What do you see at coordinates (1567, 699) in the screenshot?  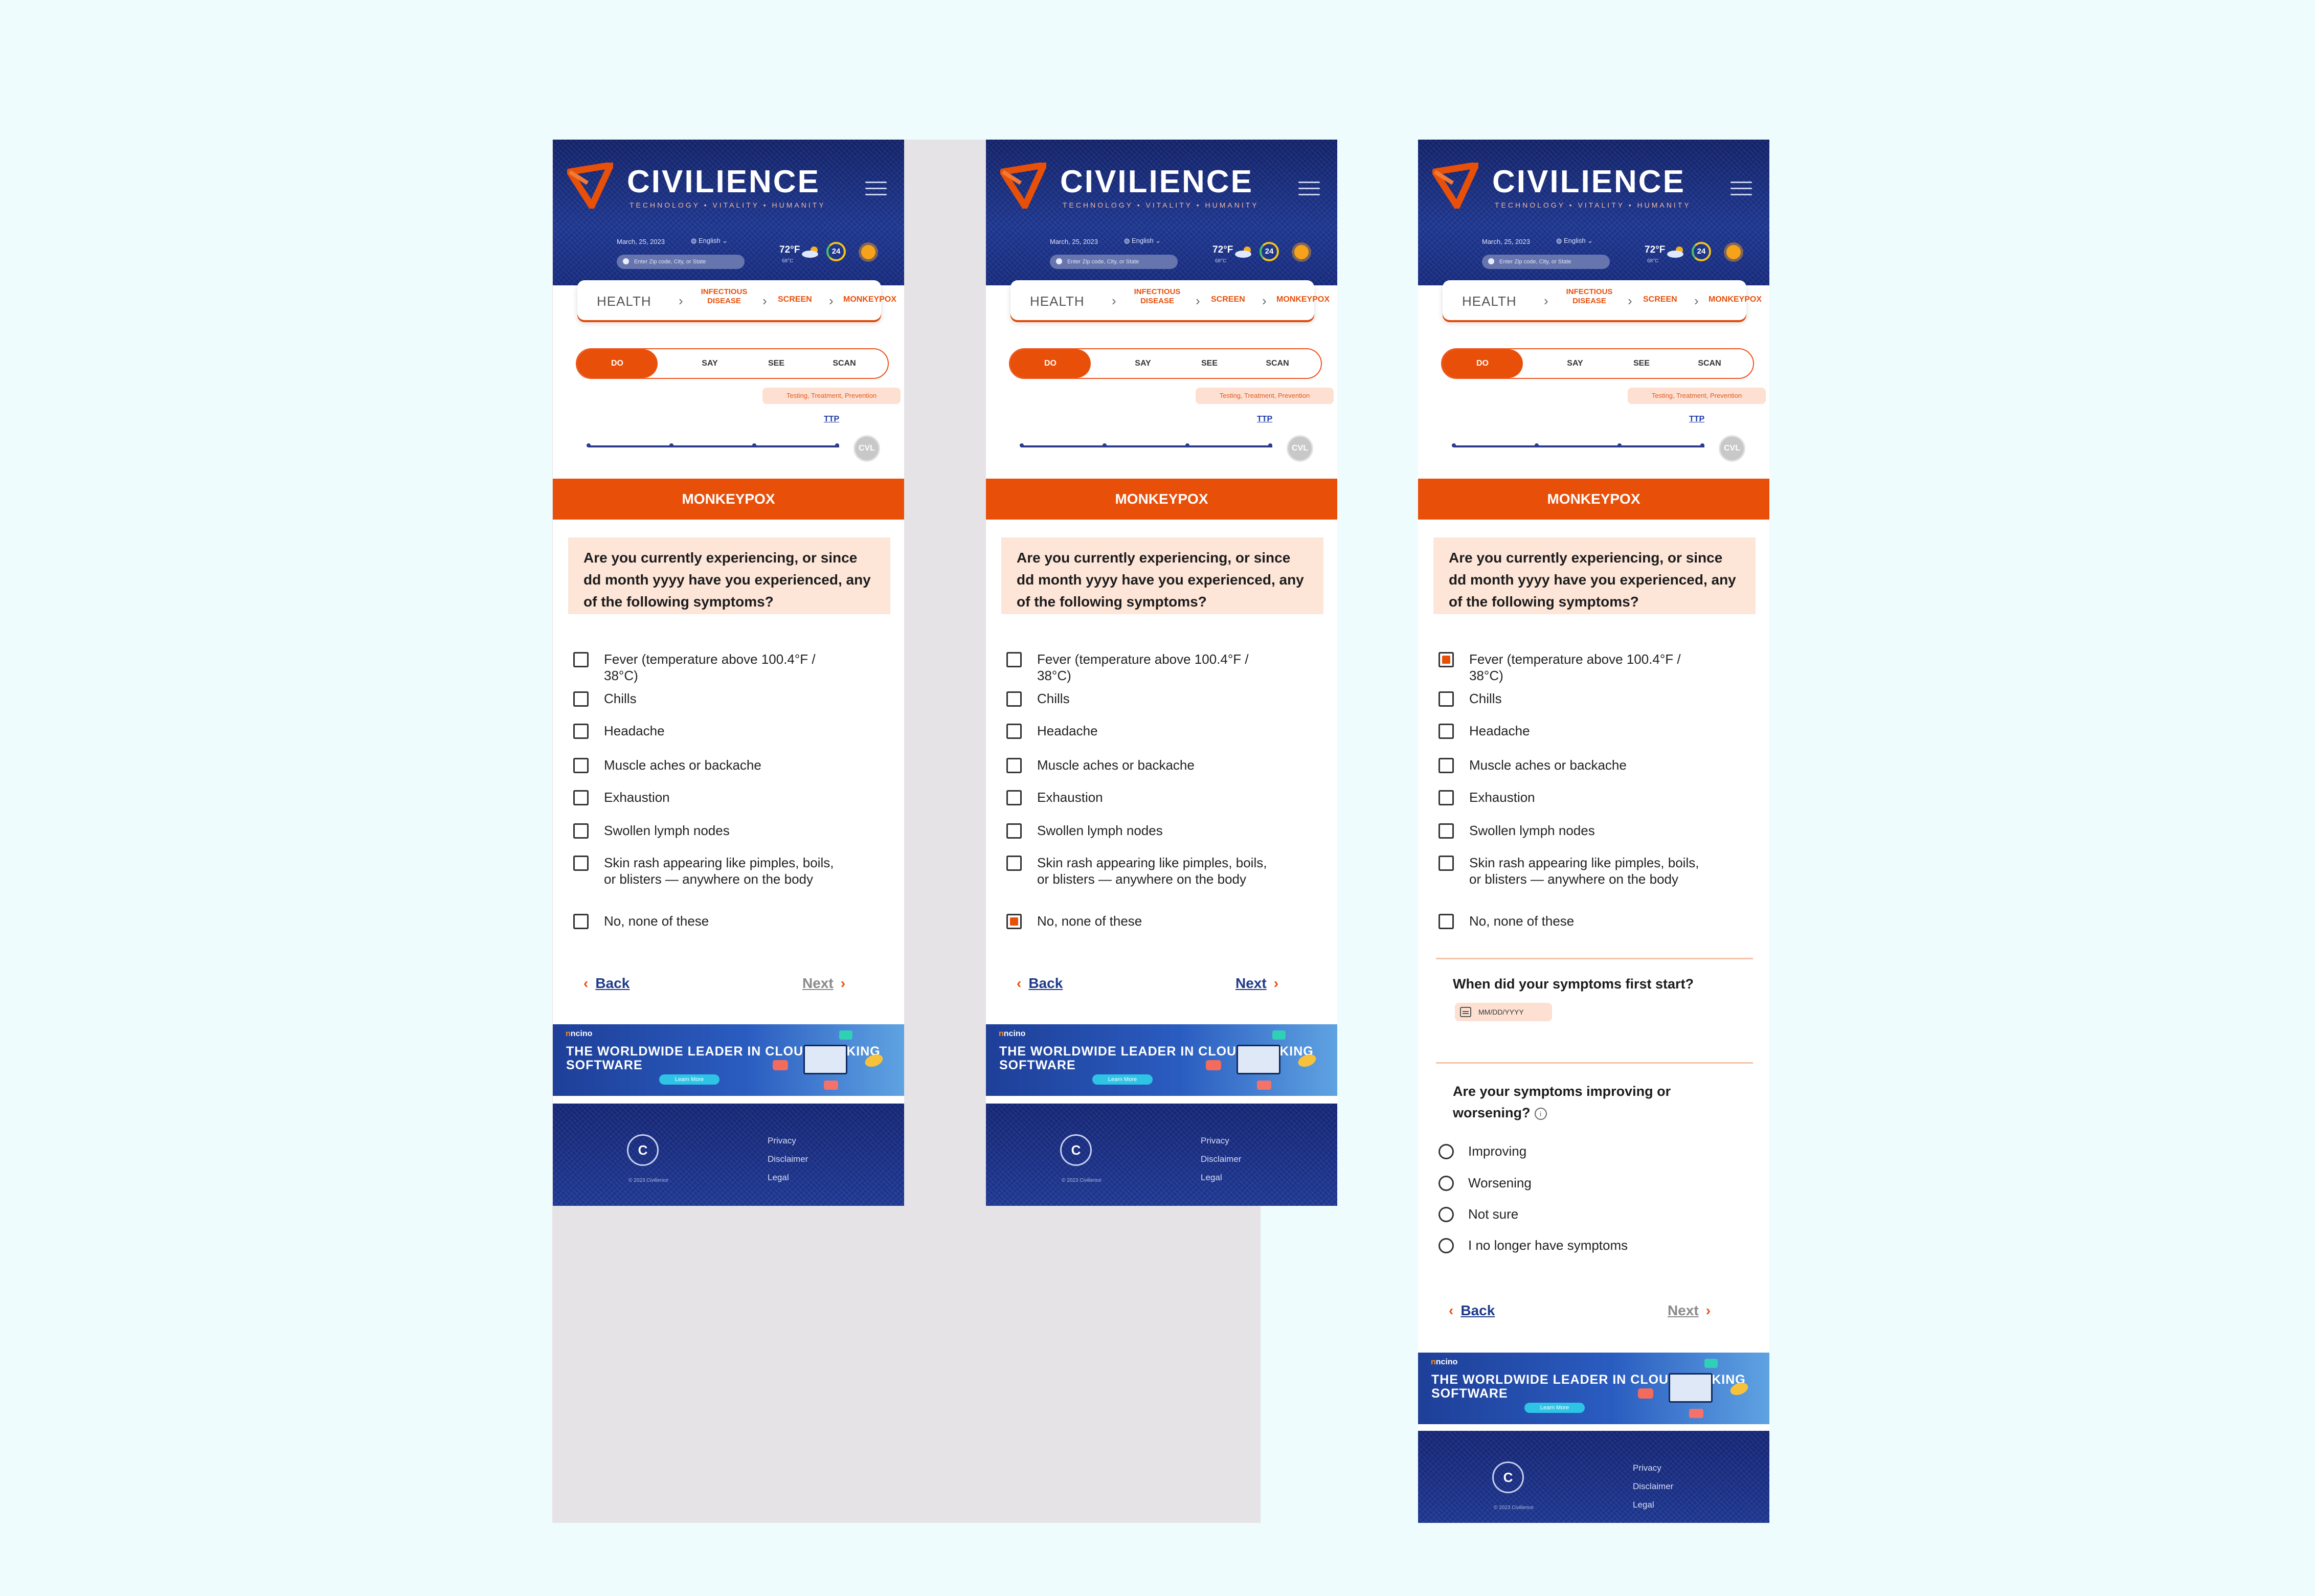 I see `symptom-option: Chills` at bounding box center [1567, 699].